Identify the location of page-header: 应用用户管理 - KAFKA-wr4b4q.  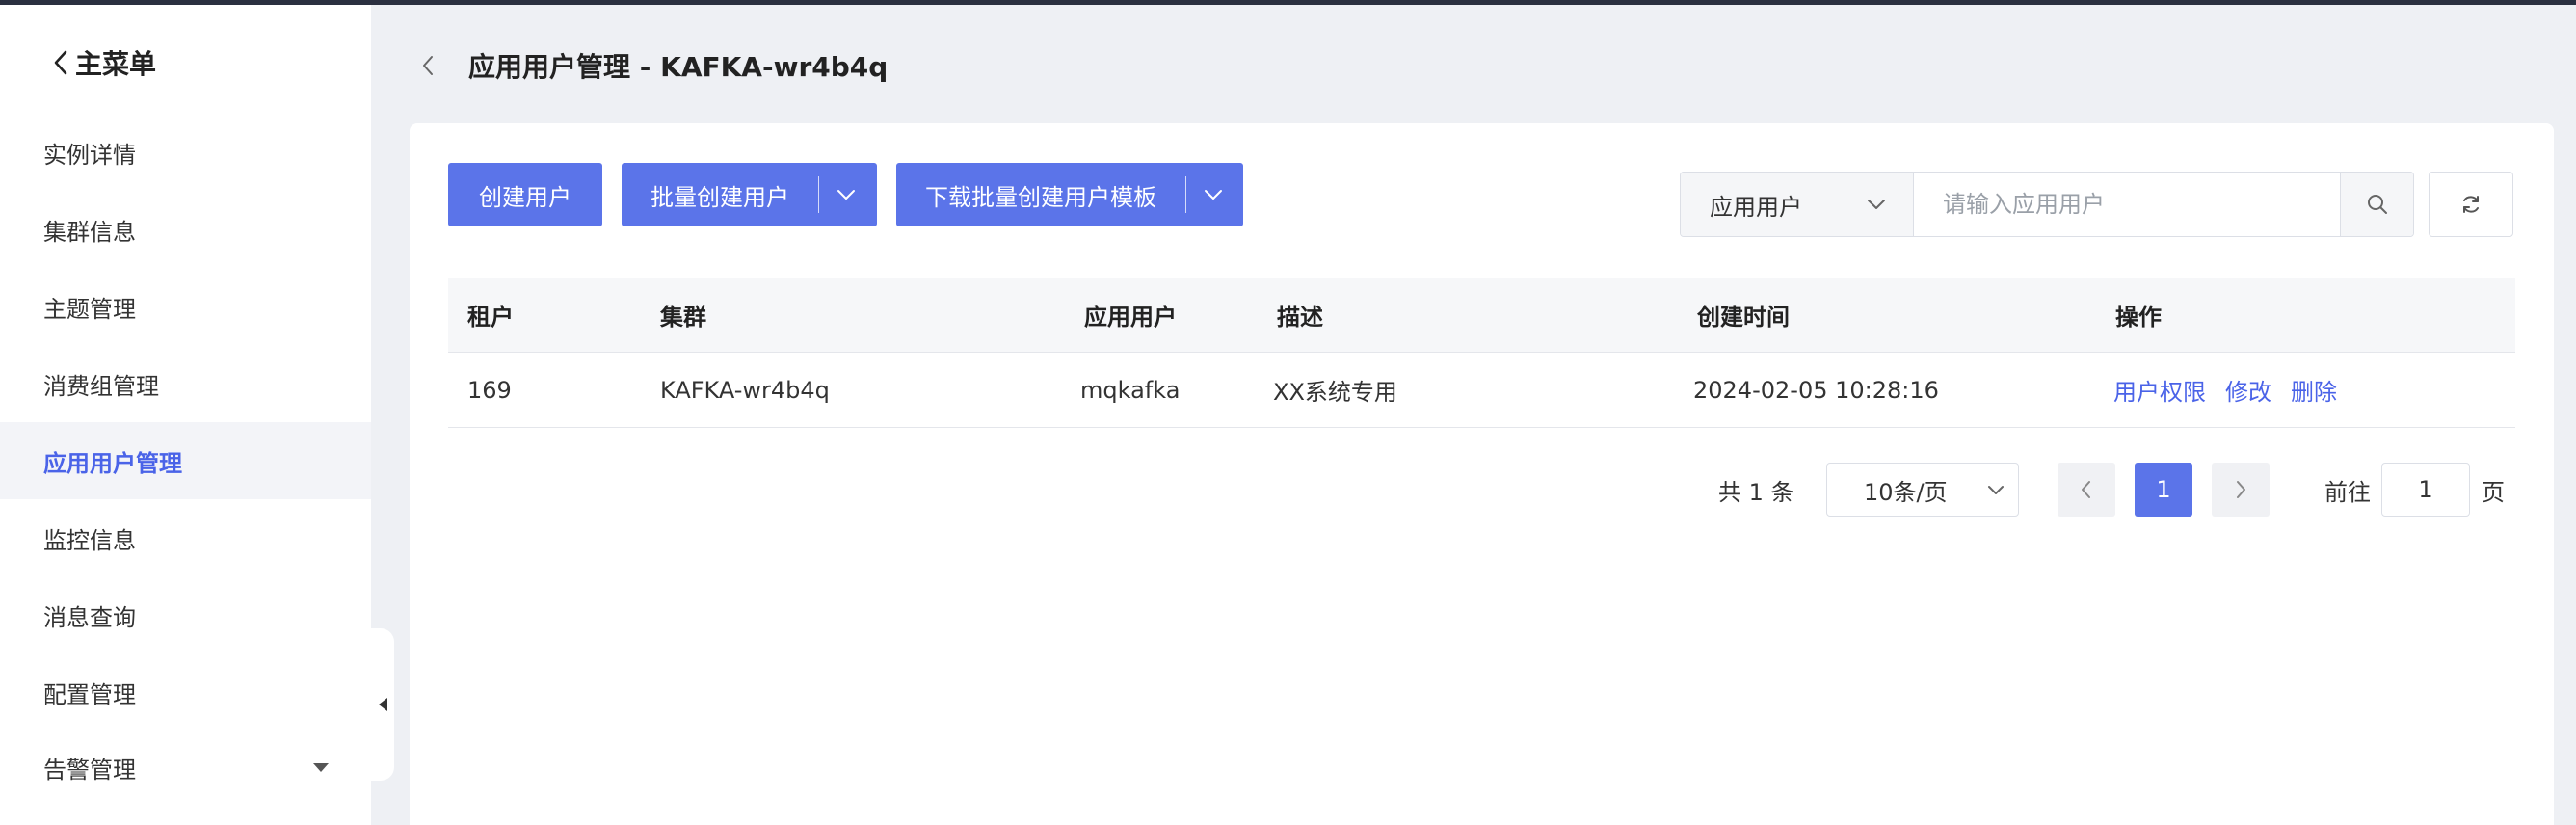
(651, 65).